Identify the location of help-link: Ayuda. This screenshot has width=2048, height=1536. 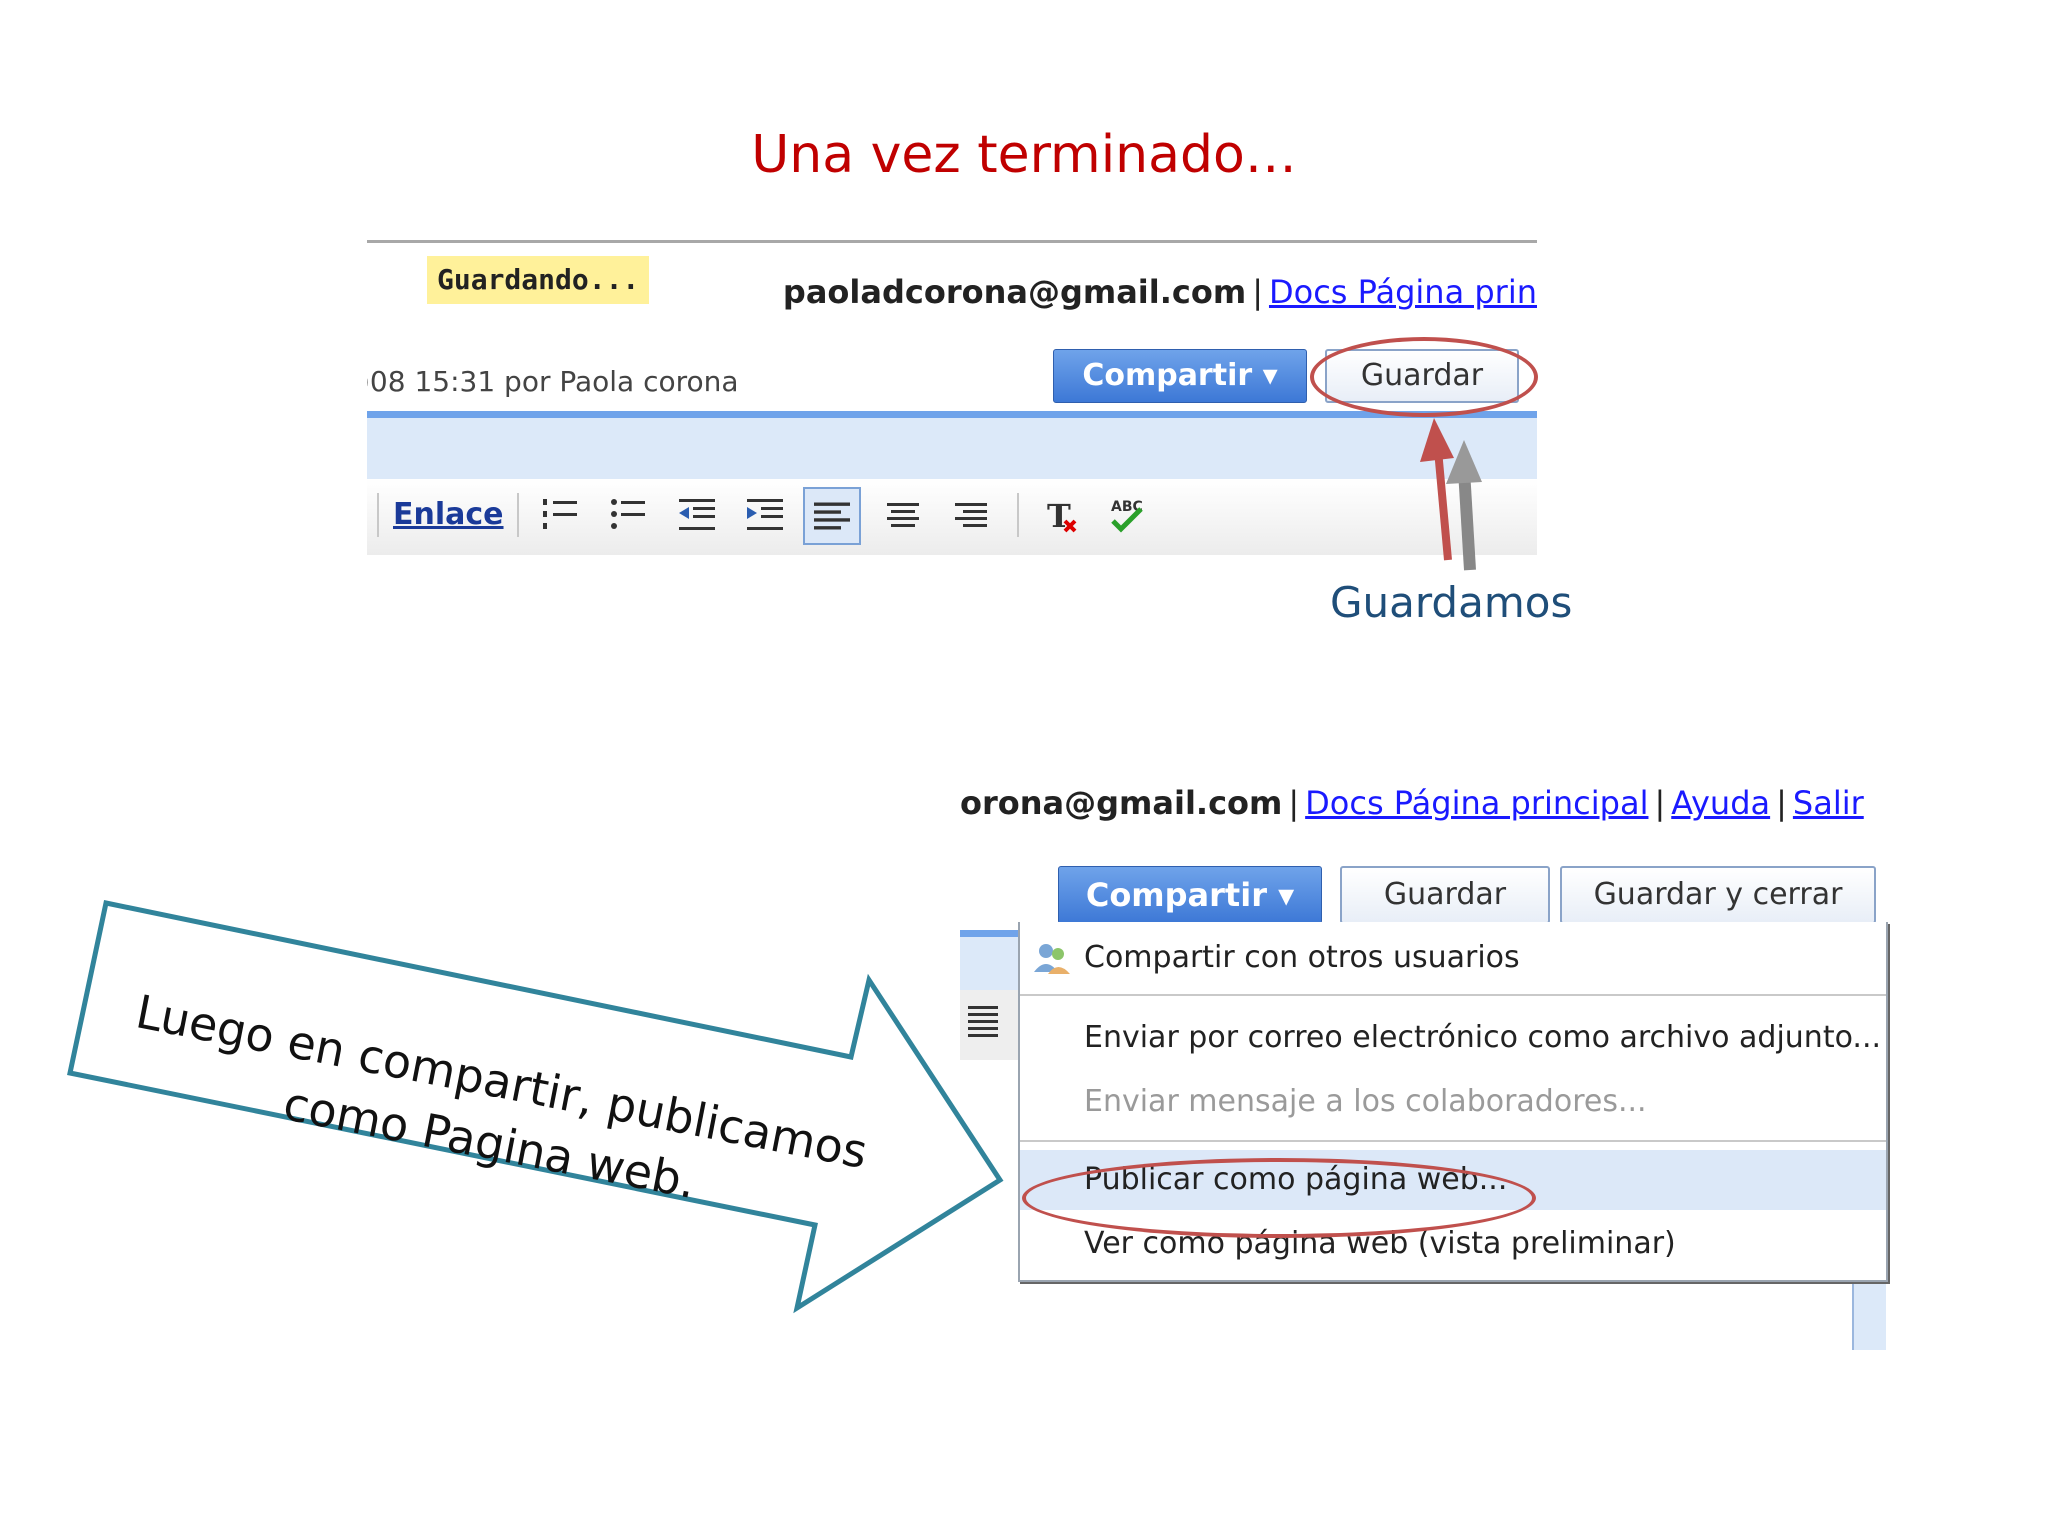
(1720, 803).